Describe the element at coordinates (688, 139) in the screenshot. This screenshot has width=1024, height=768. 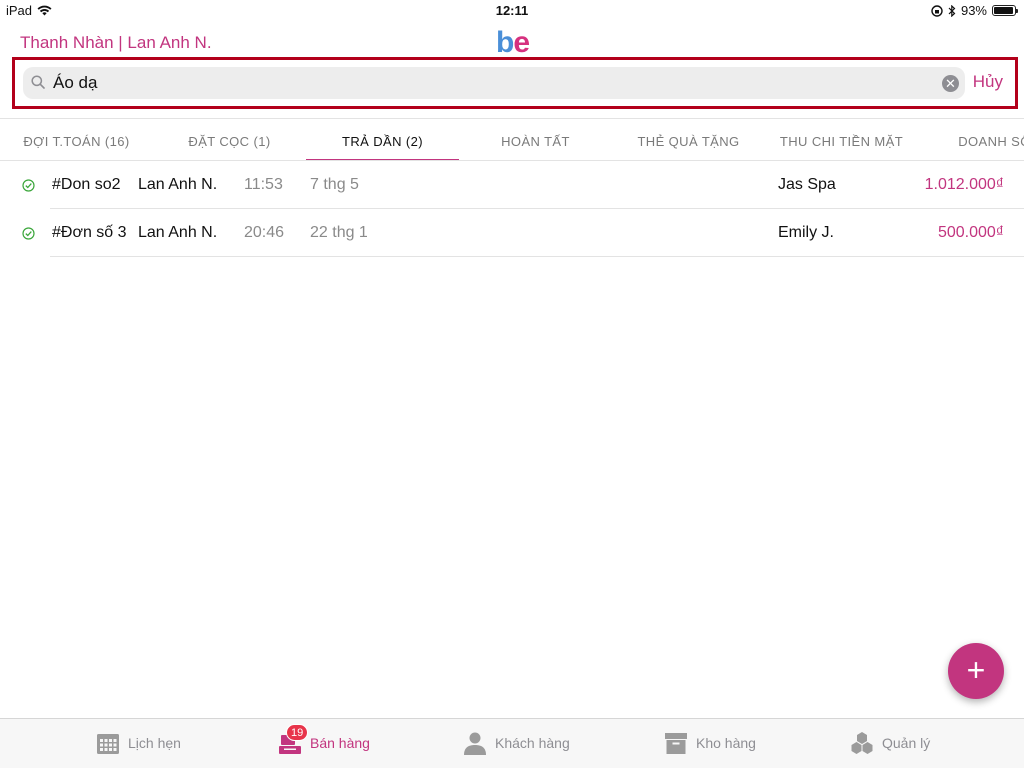
I see `tab-gift-card: THẺ QUÀ TẶNG` at that location.